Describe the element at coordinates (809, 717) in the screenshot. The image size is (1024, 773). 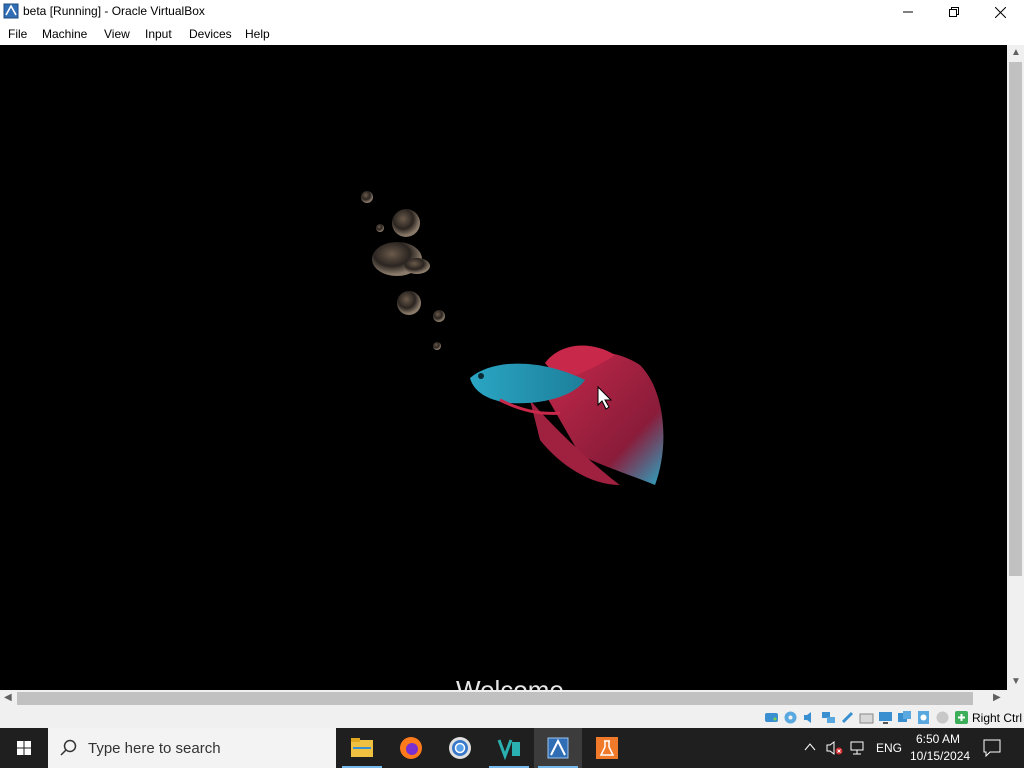
I see `audio-icon` at that location.